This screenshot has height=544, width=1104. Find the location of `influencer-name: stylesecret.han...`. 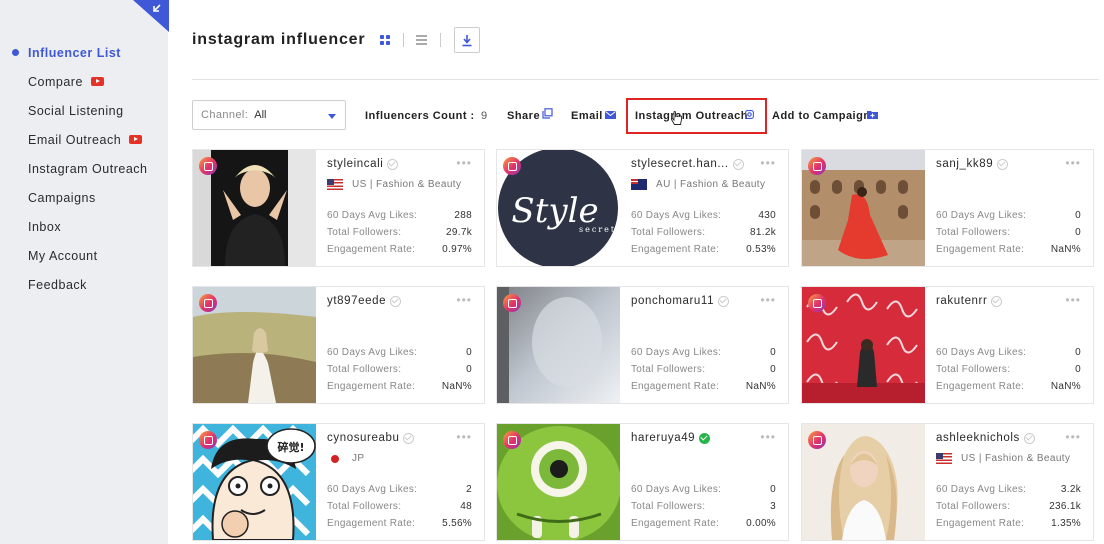

influencer-name: stylesecret.han... is located at coordinates (680, 164).